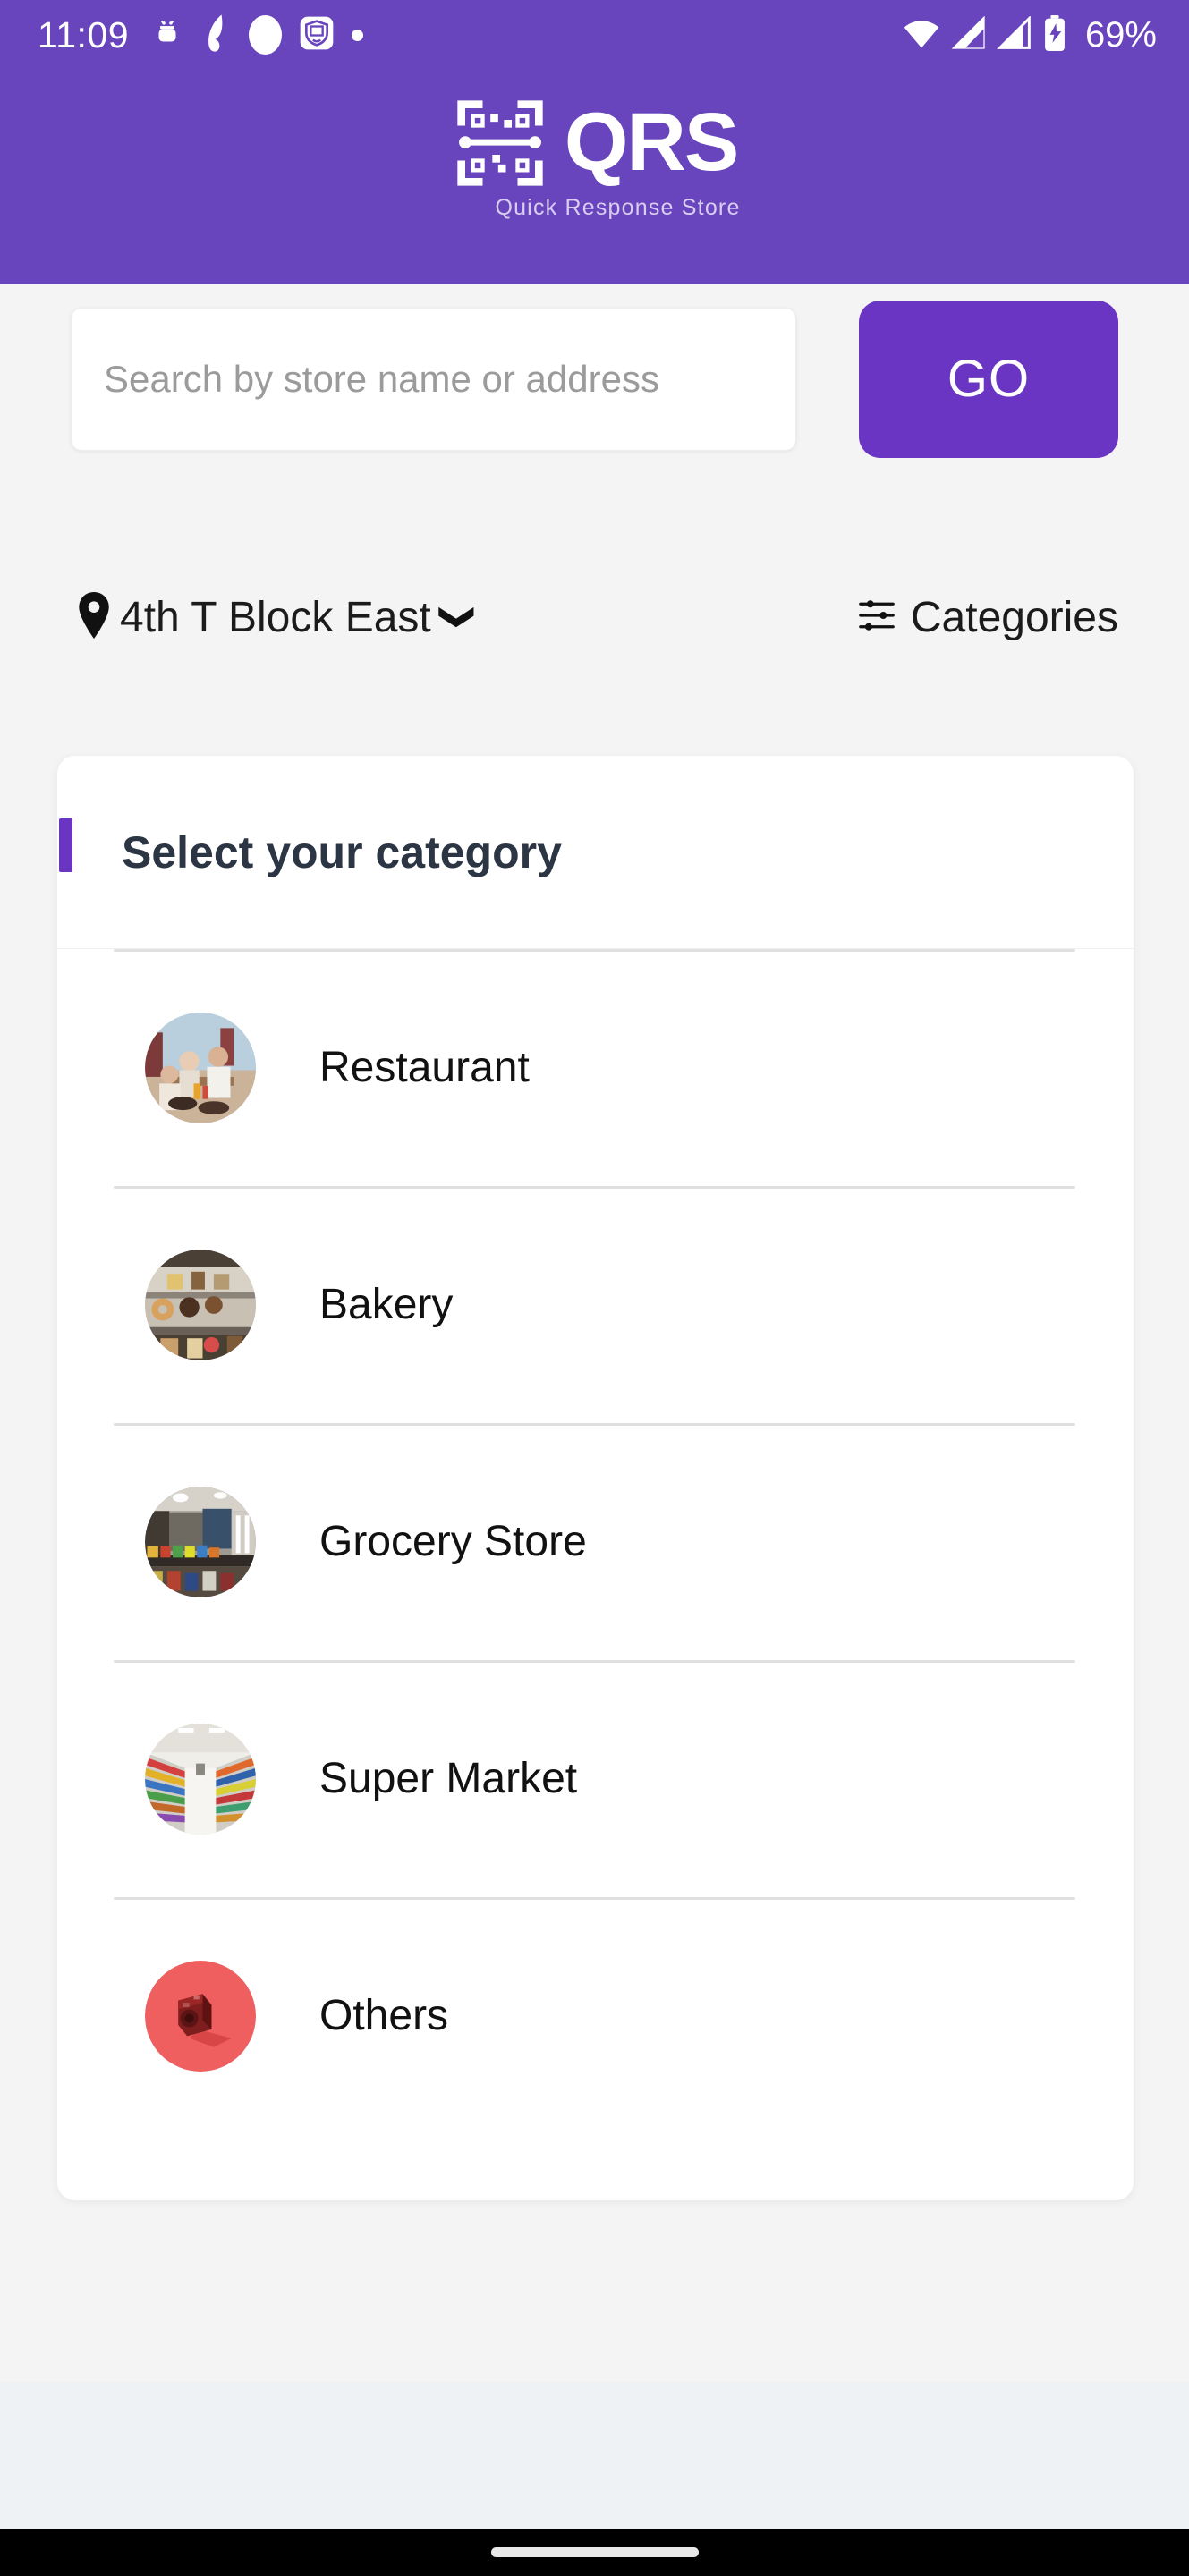  I want to click on status-bar: 11:09 69%, so click(594, 35).